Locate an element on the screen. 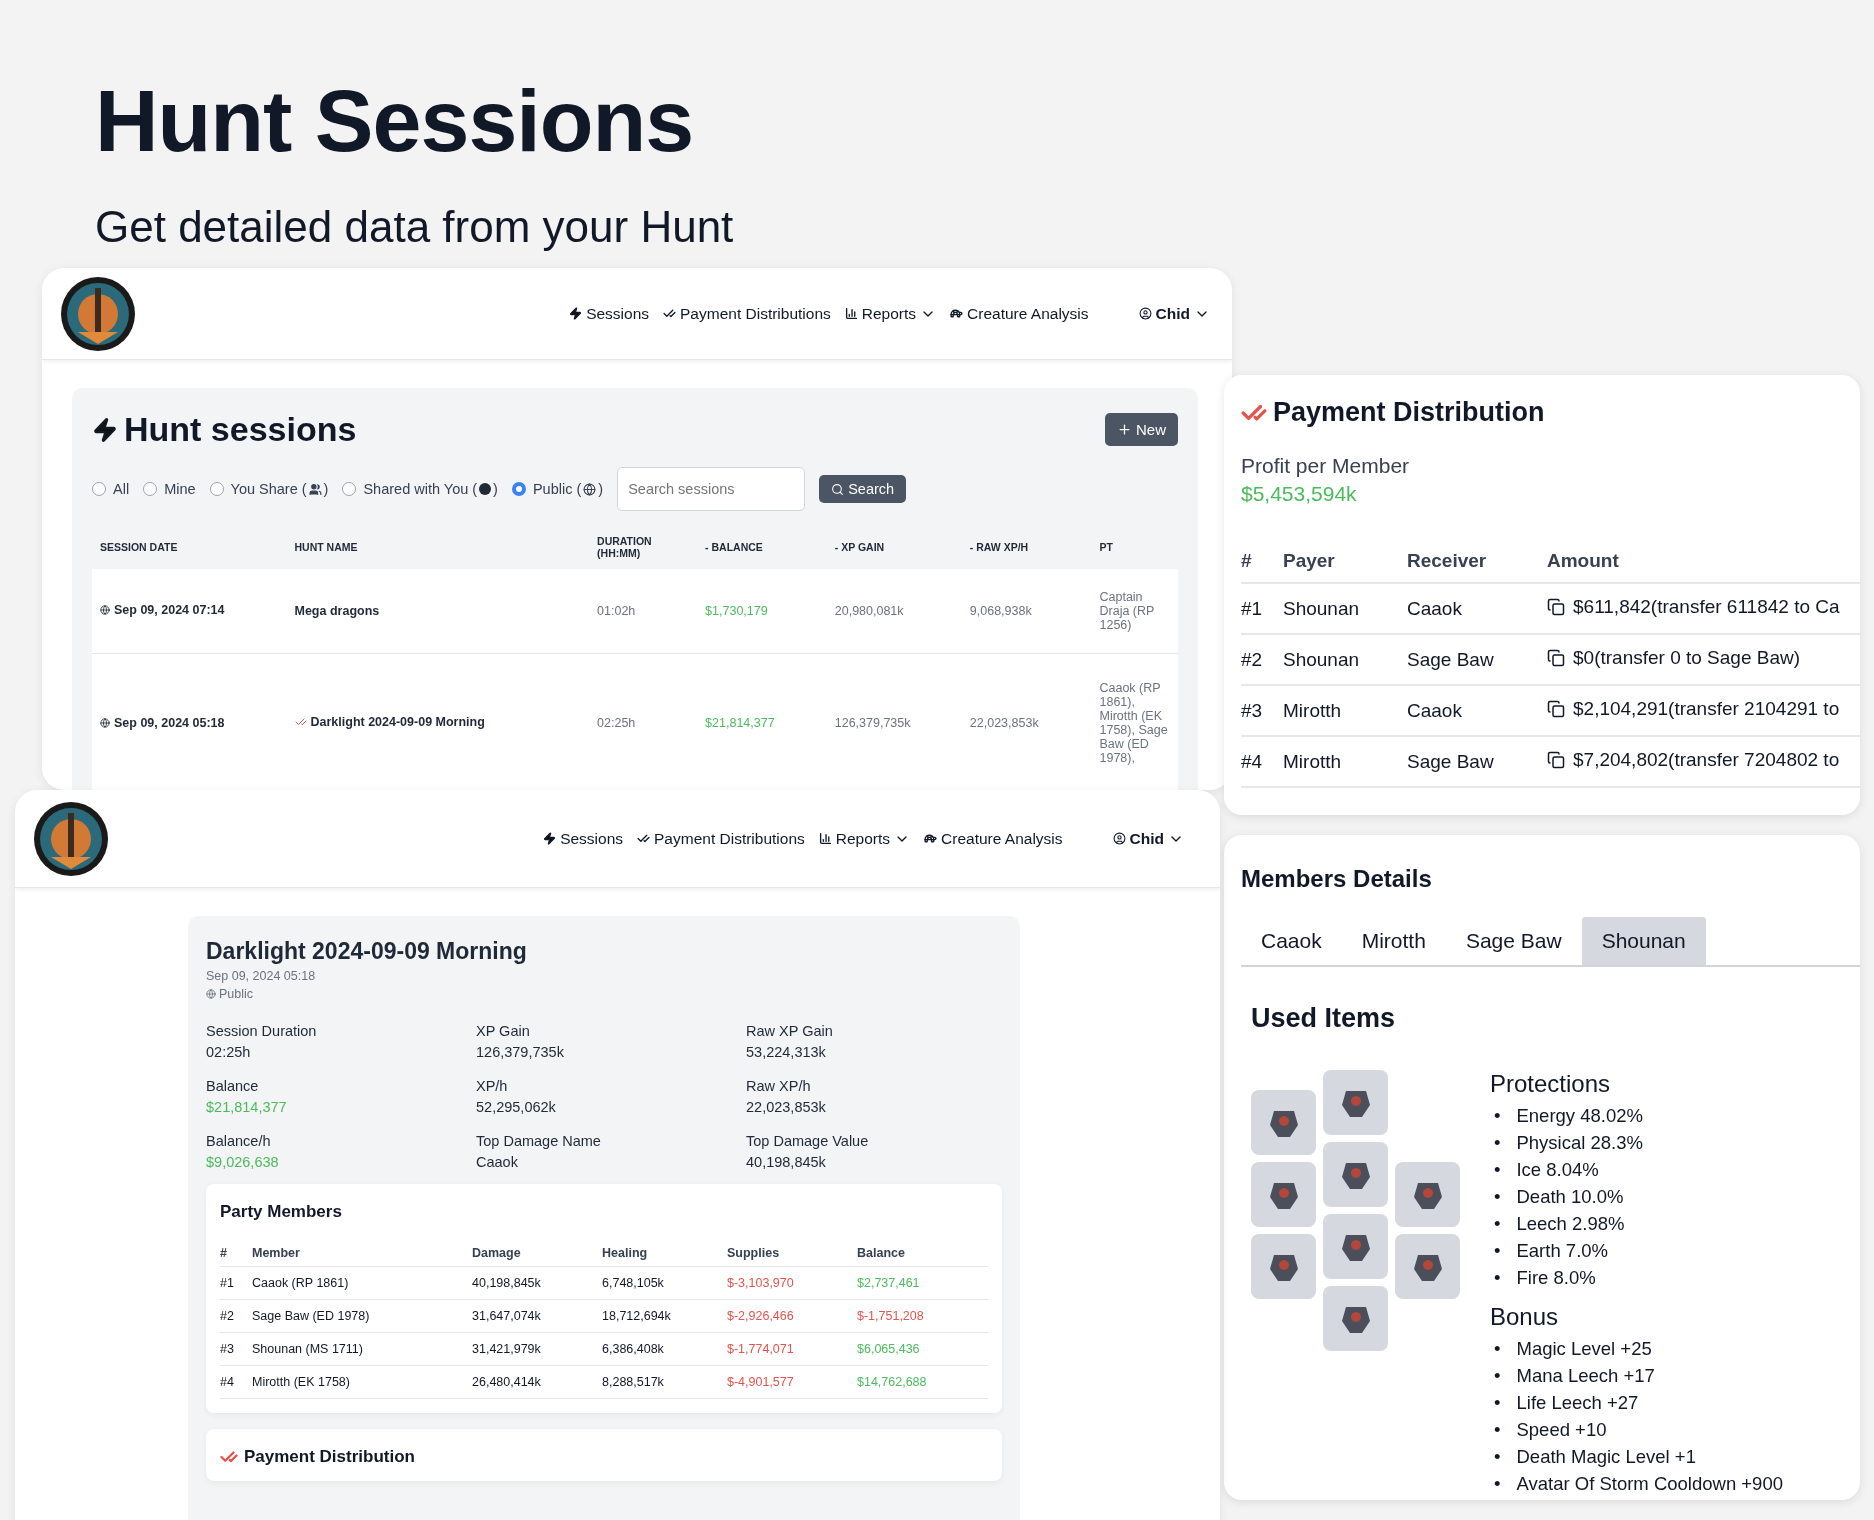 Image resolution: width=1874 pixels, height=1520 pixels. amount-text: $2,104,291(transfer 2104291 to is located at coordinates (1706, 709).